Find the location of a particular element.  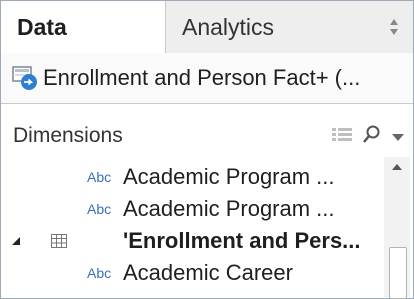

tab-analytics: Analytics is located at coordinates (289, 27).